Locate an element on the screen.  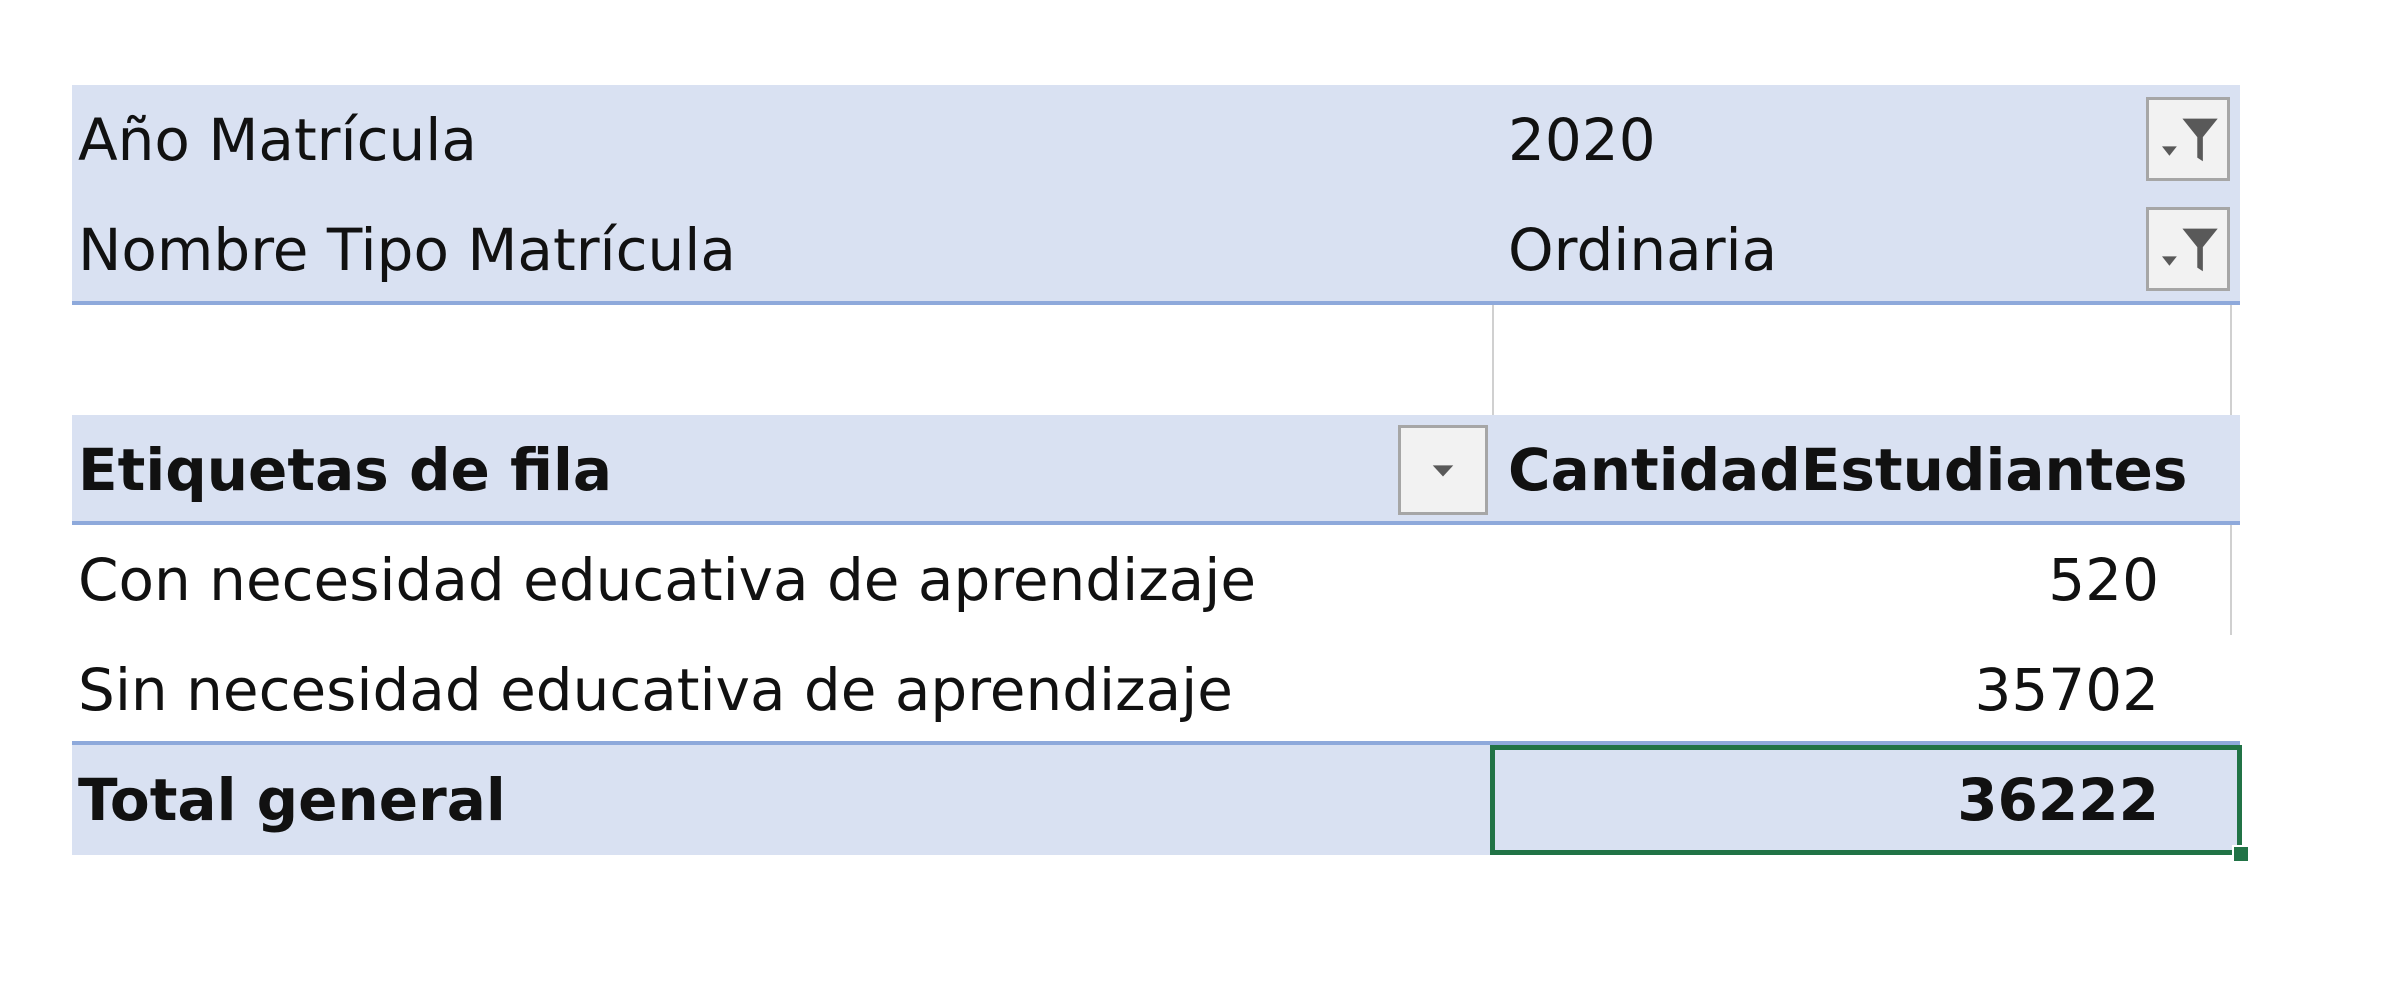
grand-total-row: Total general 36222 is located at coordinates (1161, 804).